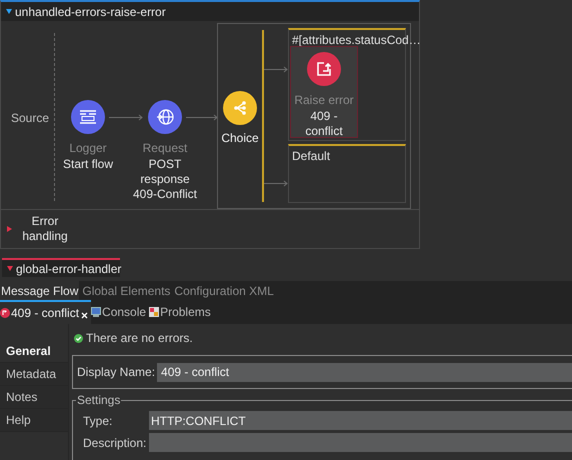  What do you see at coordinates (360, 442) in the screenshot?
I see `text-field` at bounding box center [360, 442].